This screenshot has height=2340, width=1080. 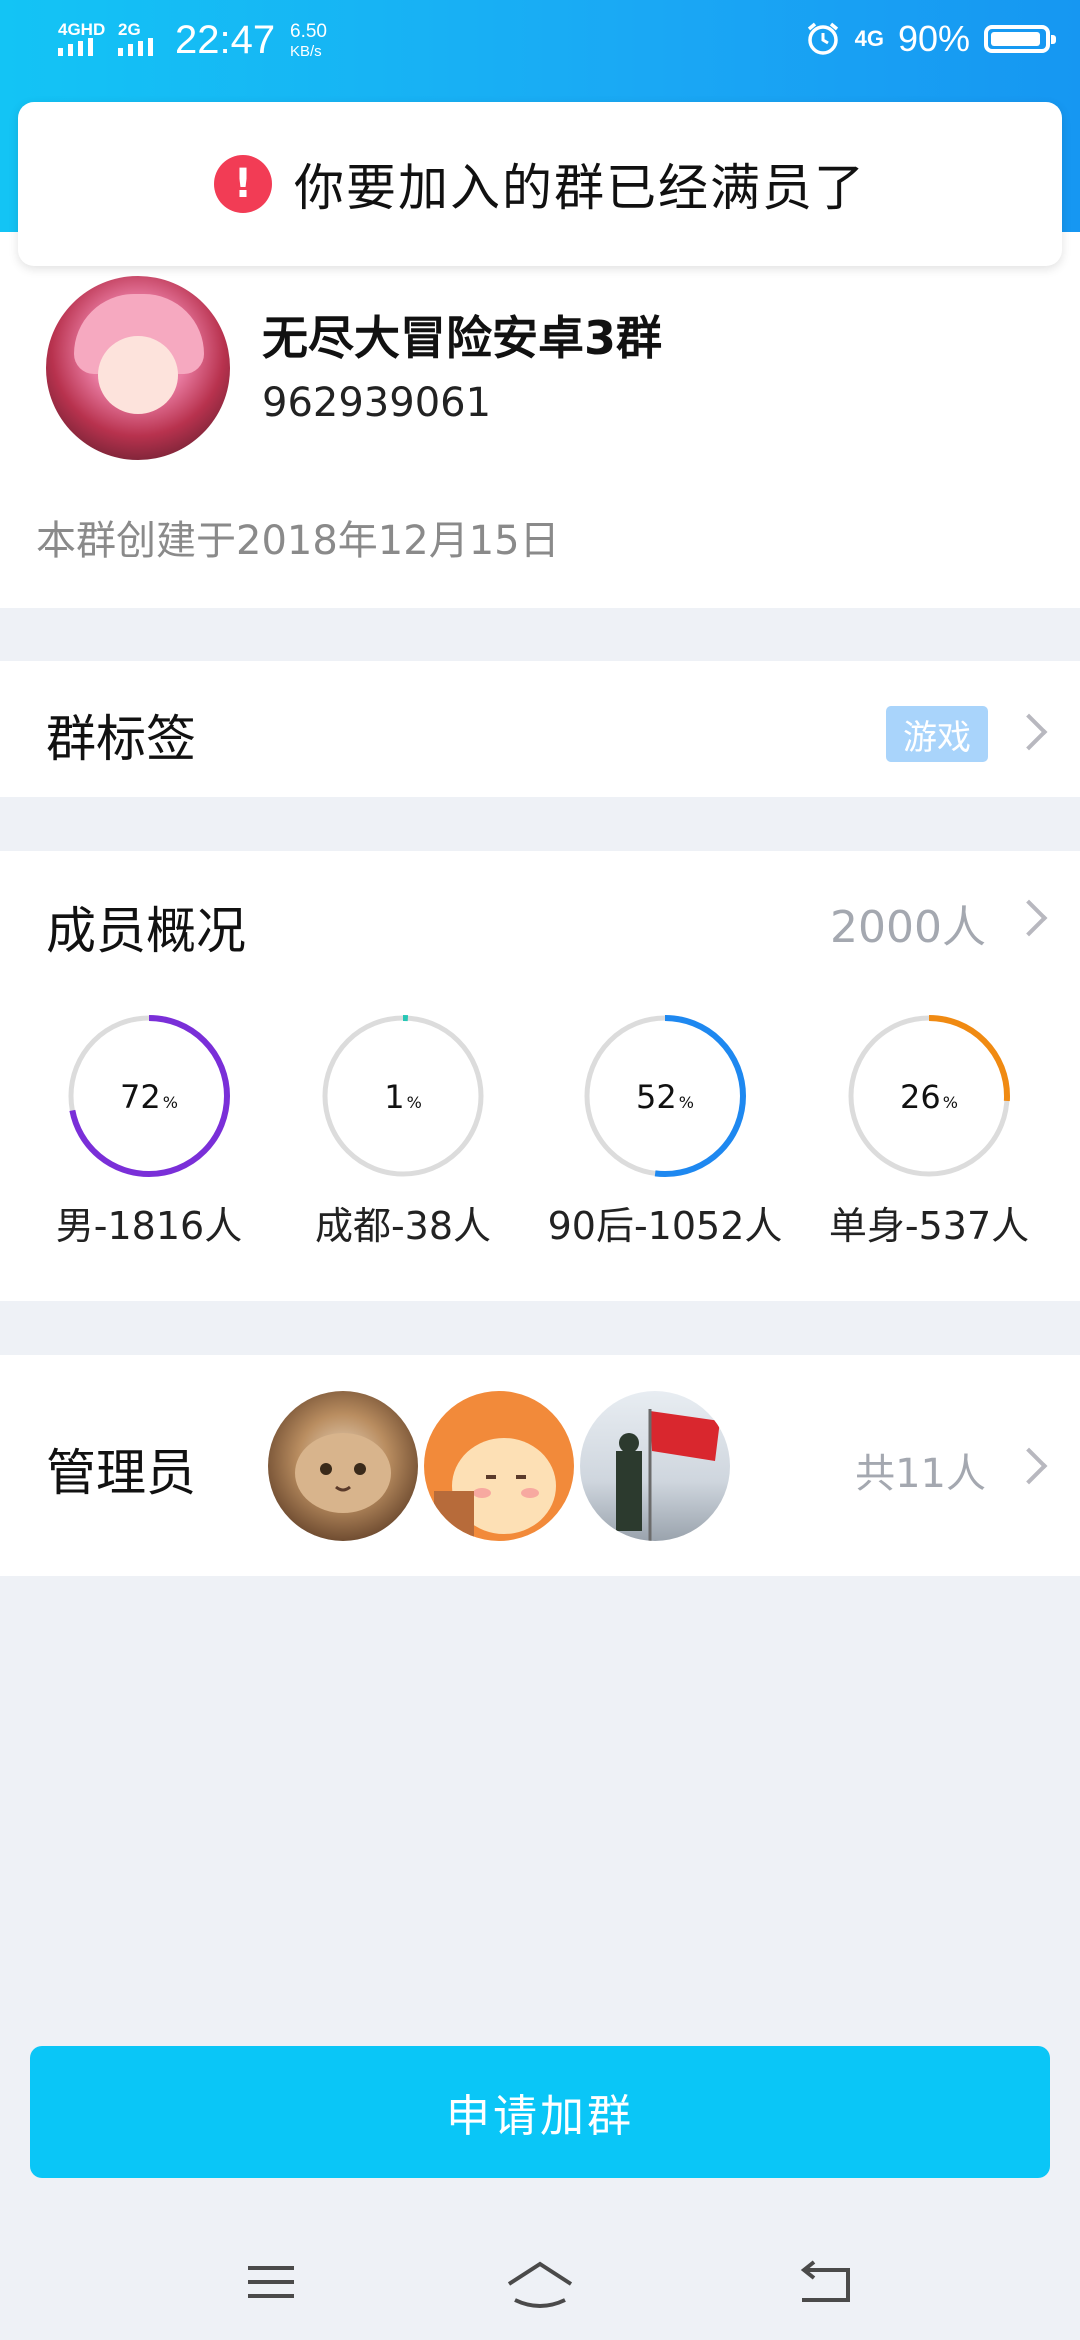 What do you see at coordinates (540, 2112) in the screenshot?
I see `apply-join-button: 申请加群` at bounding box center [540, 2112].